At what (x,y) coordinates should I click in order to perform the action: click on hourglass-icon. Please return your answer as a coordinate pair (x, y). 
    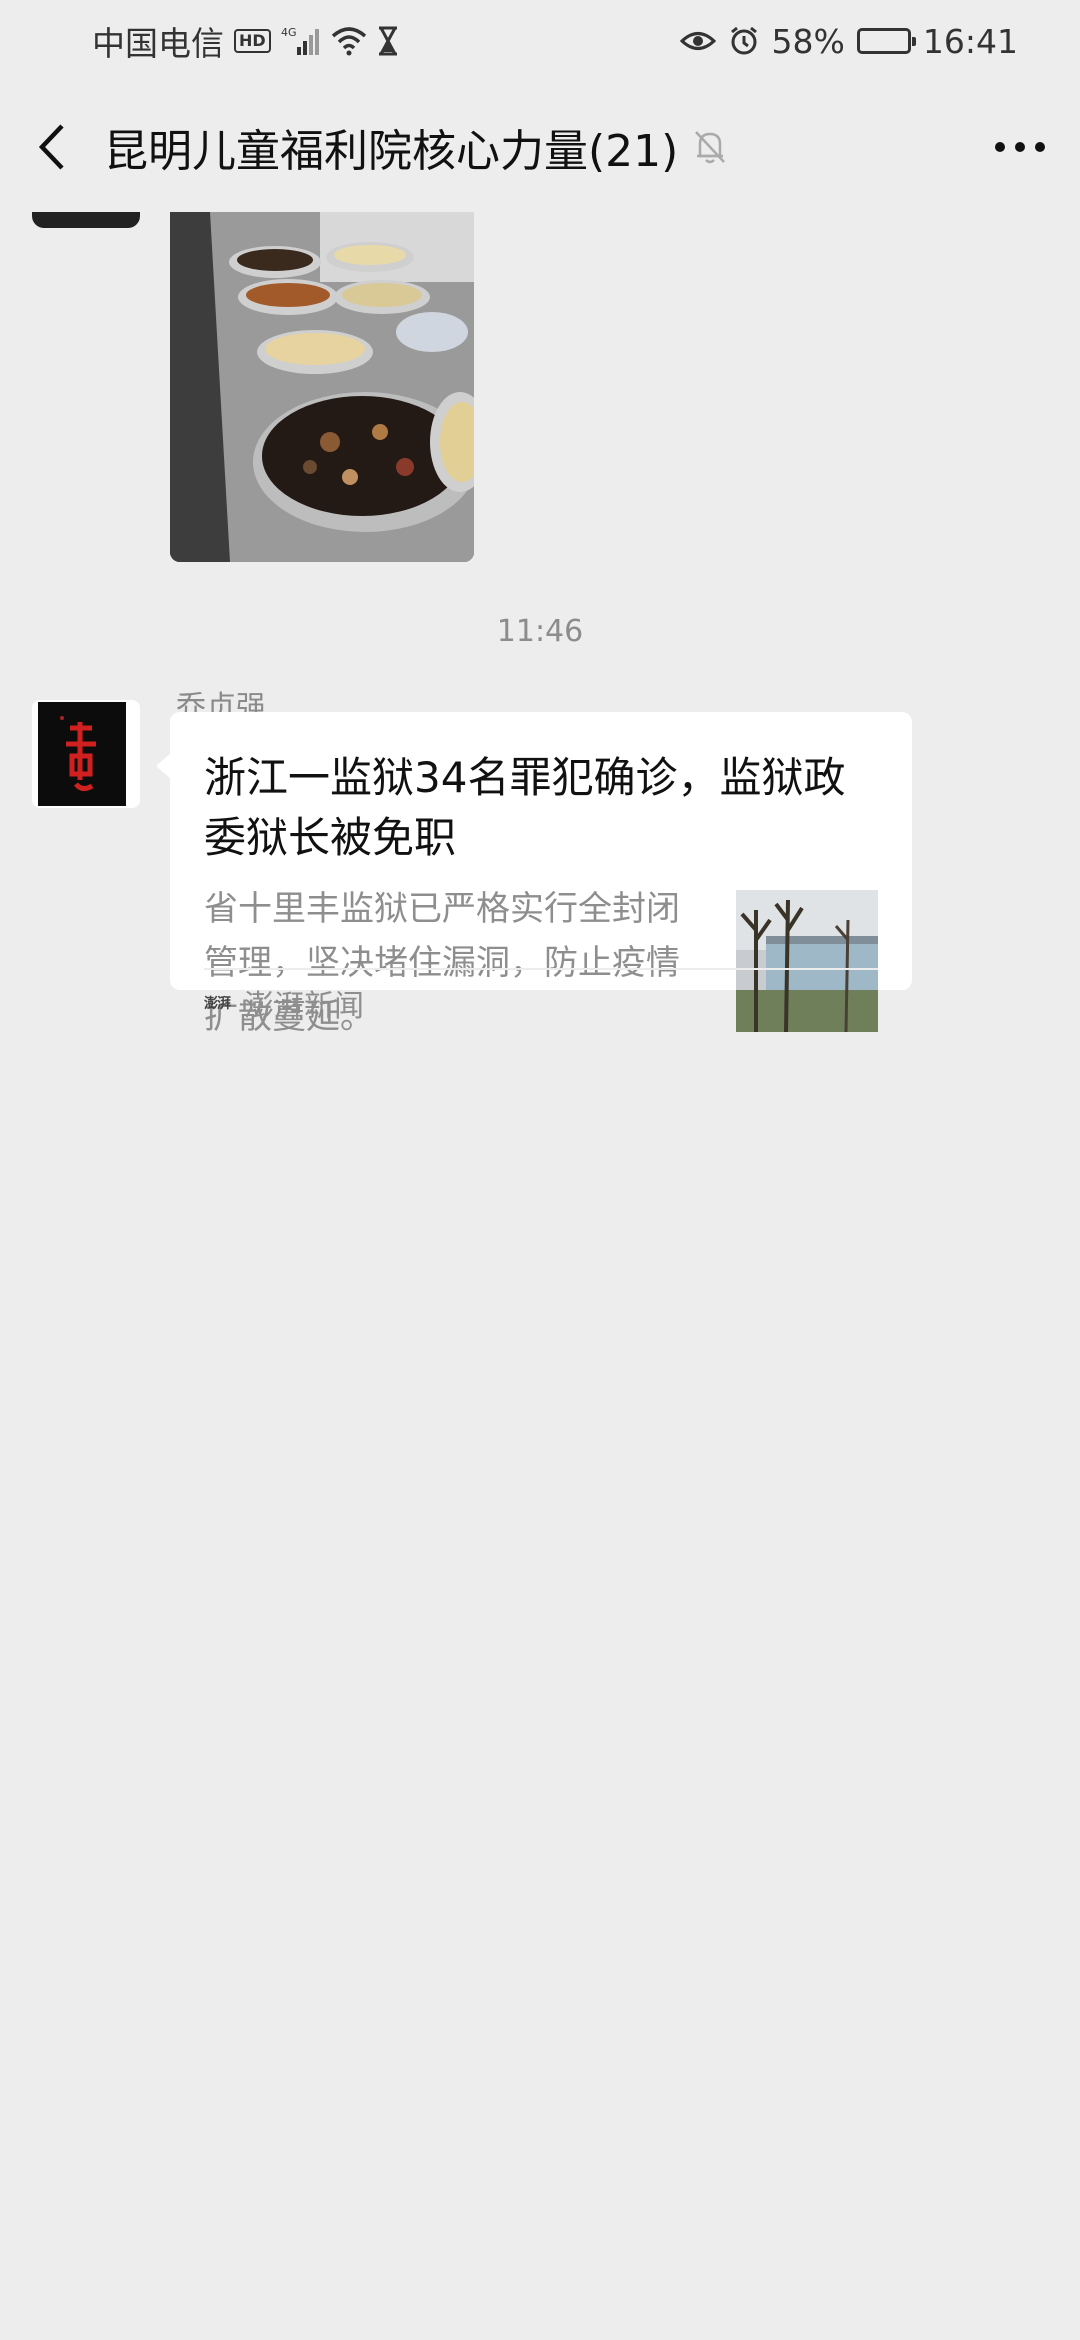
    Looking at the image, I should click on (388, 41).